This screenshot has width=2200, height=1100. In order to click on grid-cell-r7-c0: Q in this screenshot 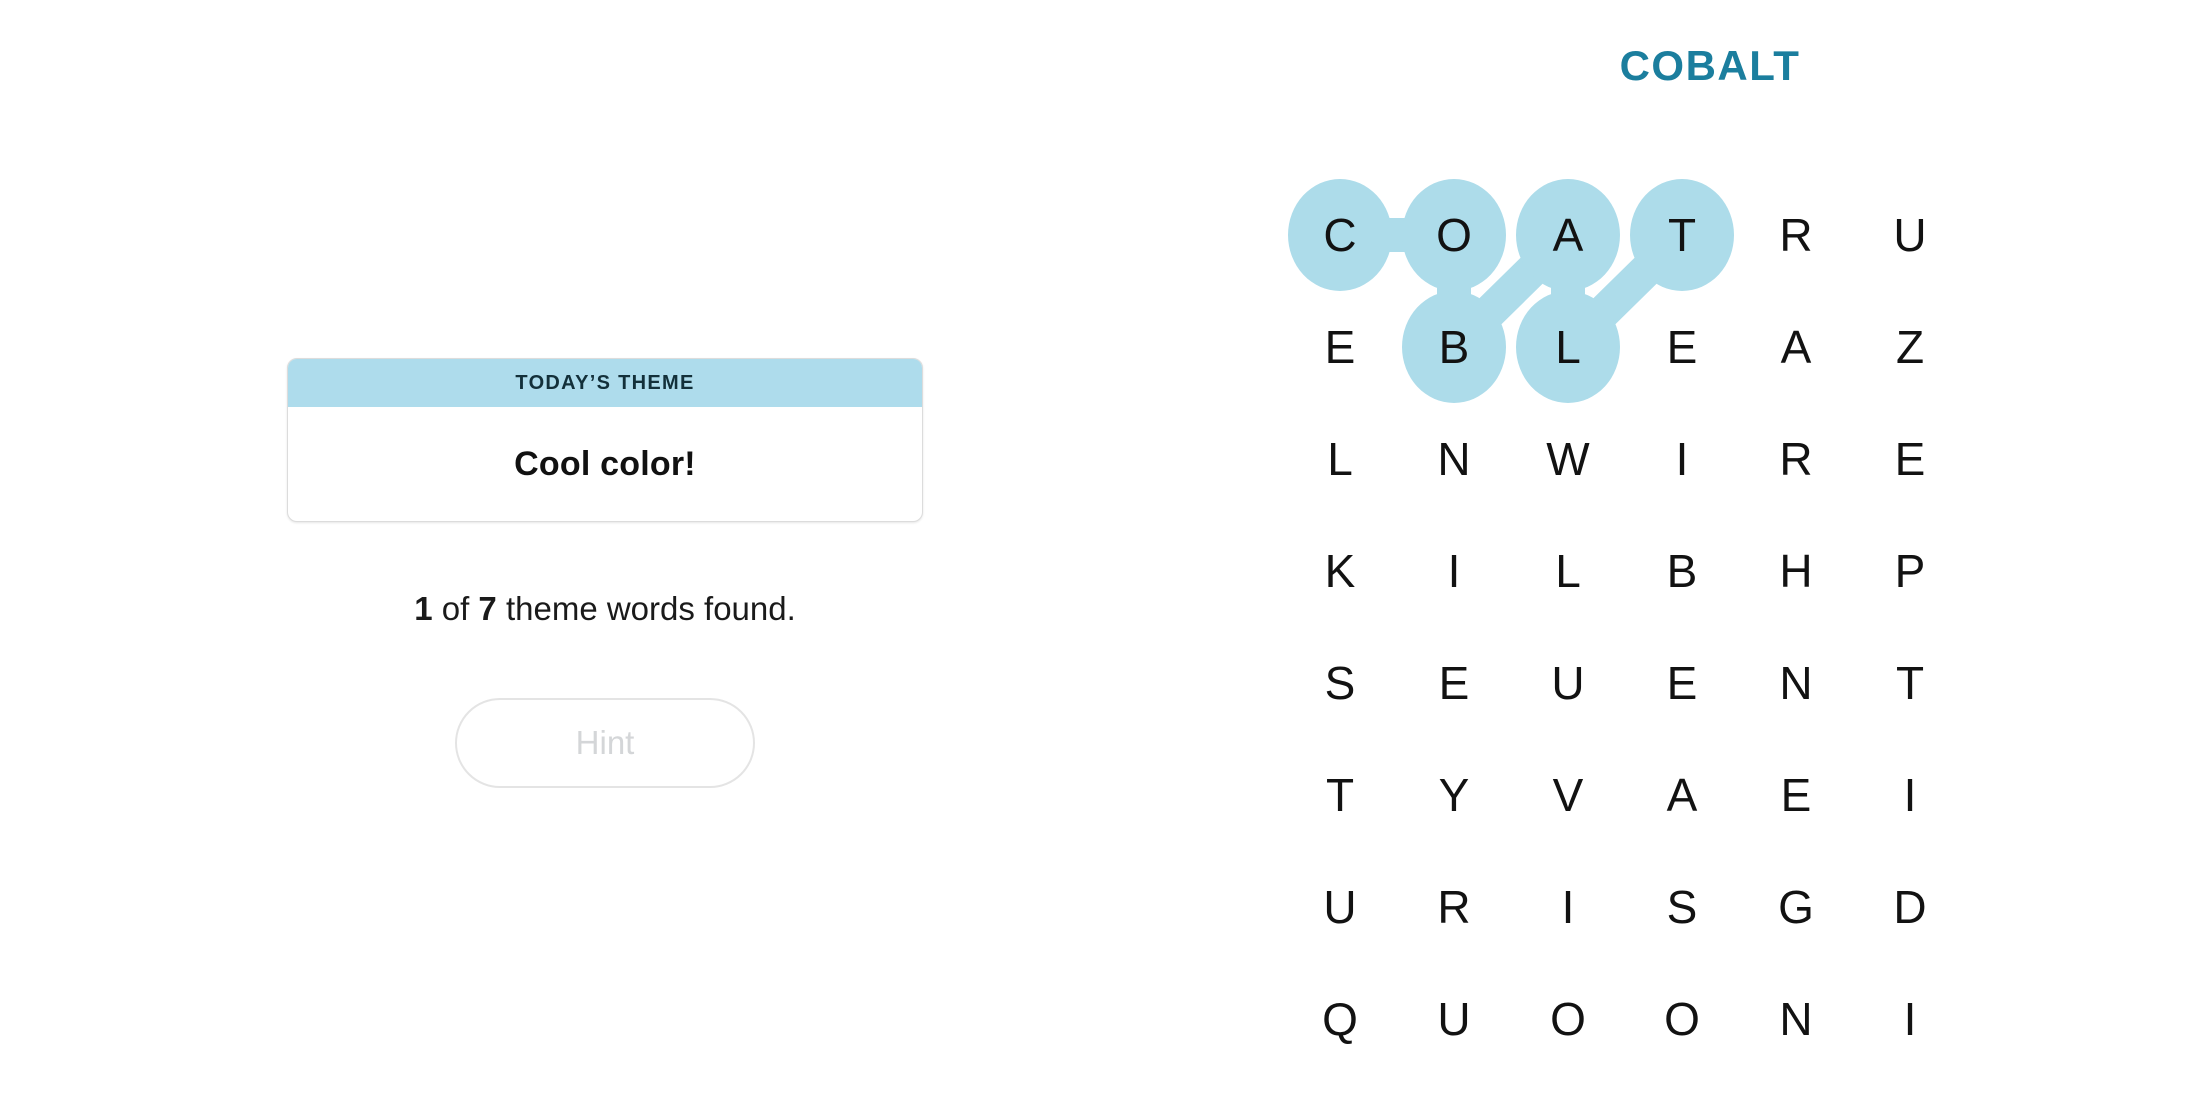, I will do `click(1340, 1019)`.